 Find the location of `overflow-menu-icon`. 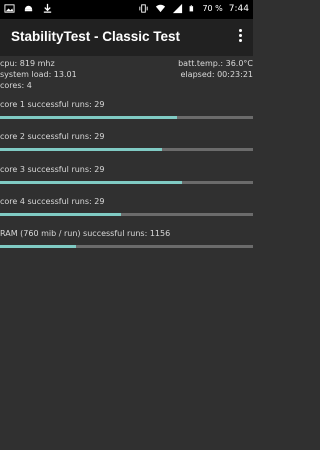

overflow-menu-icon is located at coordinates (240, 37).